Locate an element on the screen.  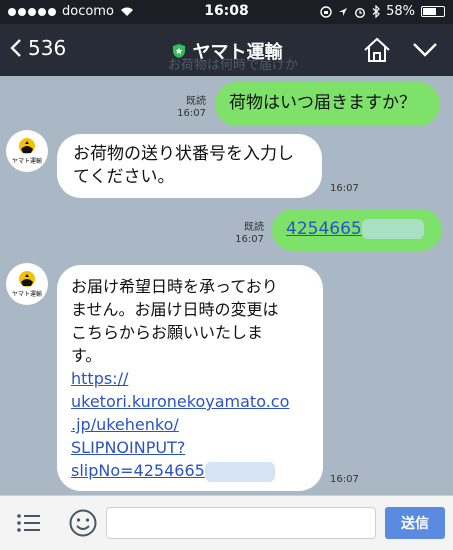
chat-header: 536 お荷物は何時で届けか ヤマト運輸 is located at coordinates (226, 50).